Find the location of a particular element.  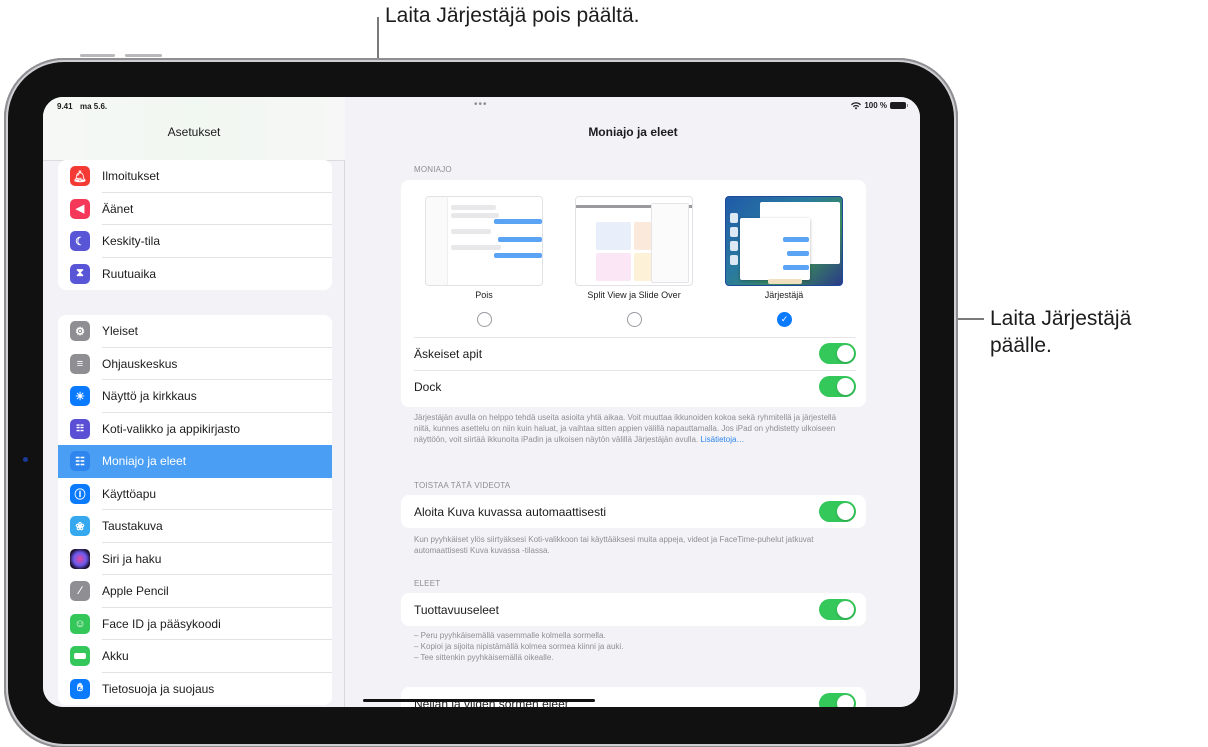

status-time: 9.41 is located at coordinates (65, 106).